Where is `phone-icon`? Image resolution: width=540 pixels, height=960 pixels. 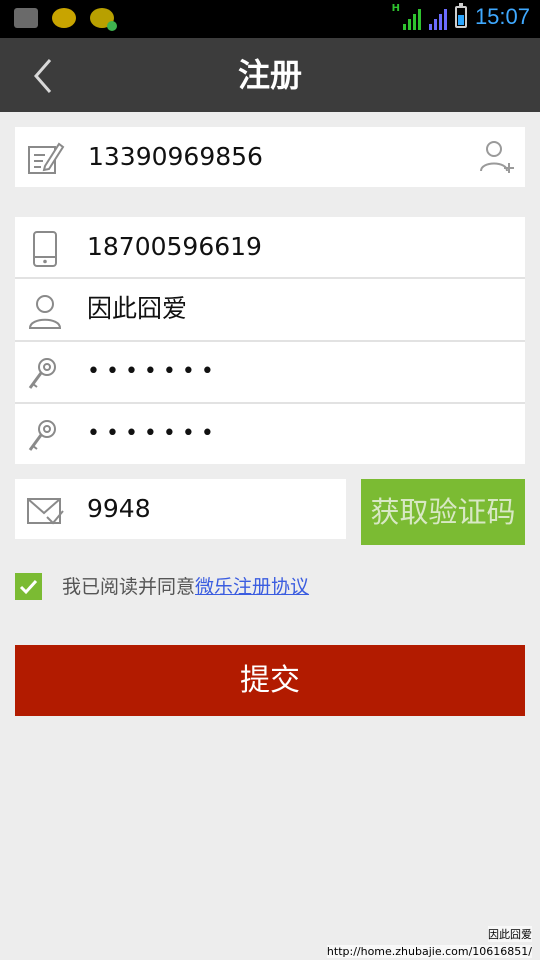
phone-icon is located at coordinates (45, 249).